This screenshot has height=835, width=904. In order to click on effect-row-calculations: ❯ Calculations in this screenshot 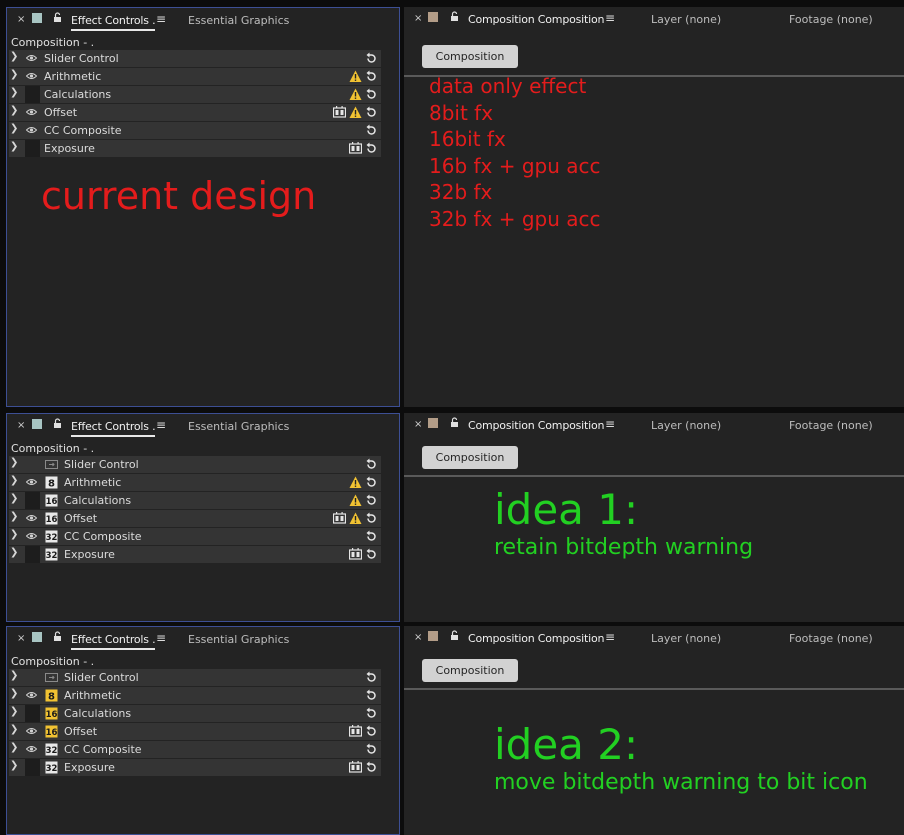, I will do `click(195, 94)`.